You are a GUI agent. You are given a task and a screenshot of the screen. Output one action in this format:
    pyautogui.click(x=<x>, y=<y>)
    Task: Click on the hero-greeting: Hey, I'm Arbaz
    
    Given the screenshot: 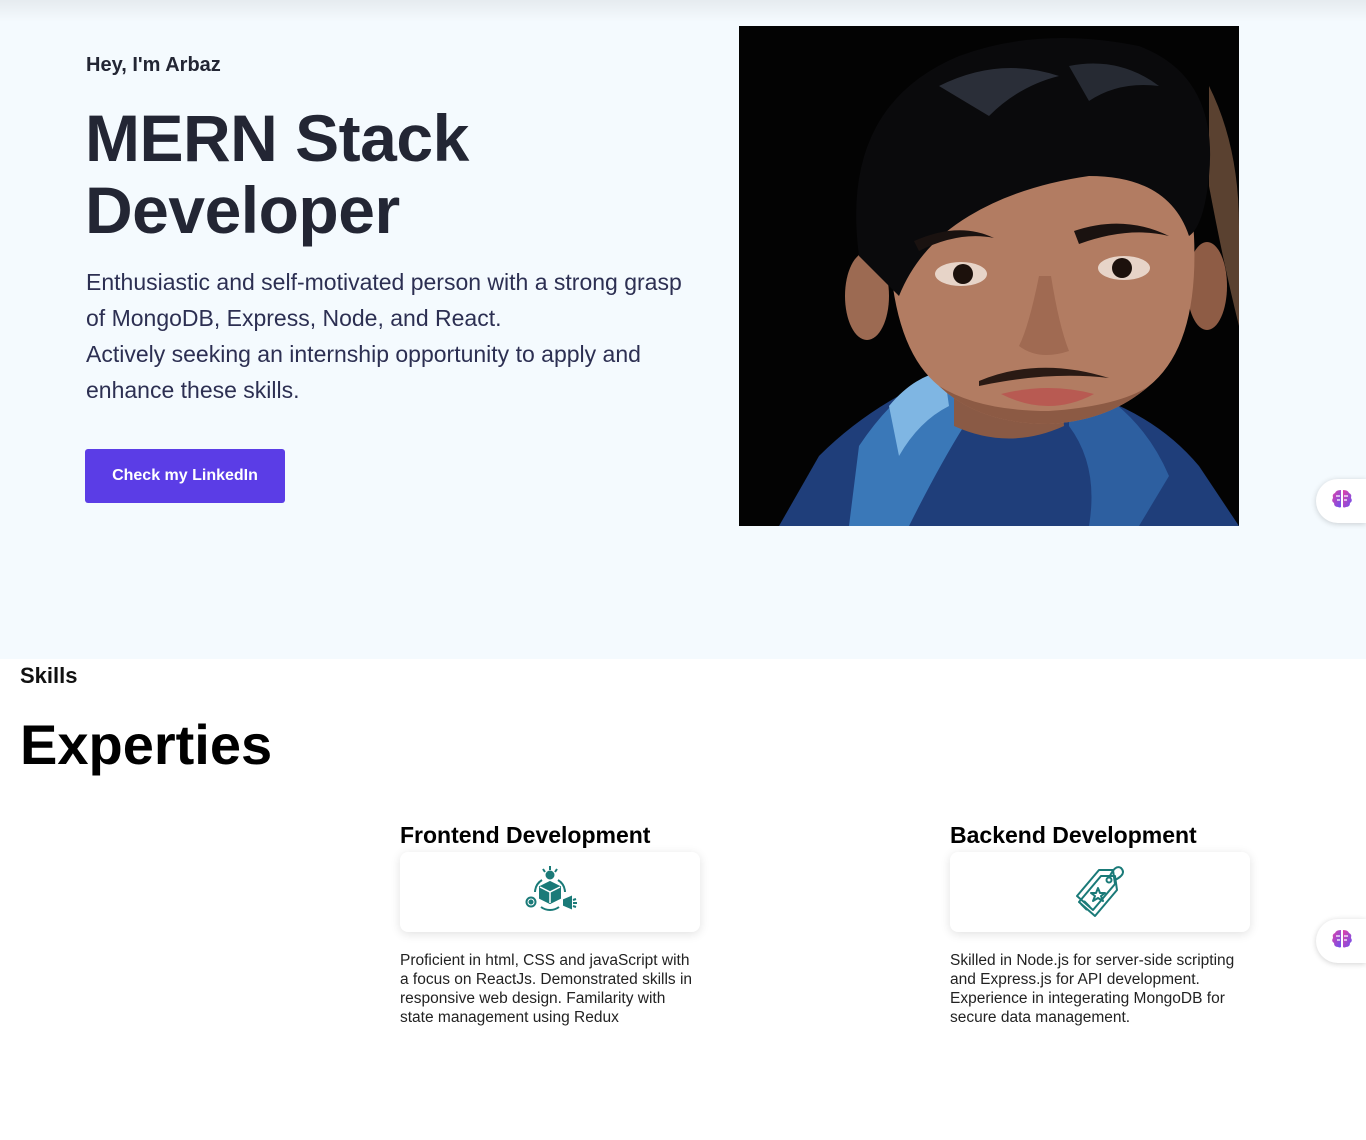 What is the action you would take?
    pyautogui.click(x=153, y=65)
    